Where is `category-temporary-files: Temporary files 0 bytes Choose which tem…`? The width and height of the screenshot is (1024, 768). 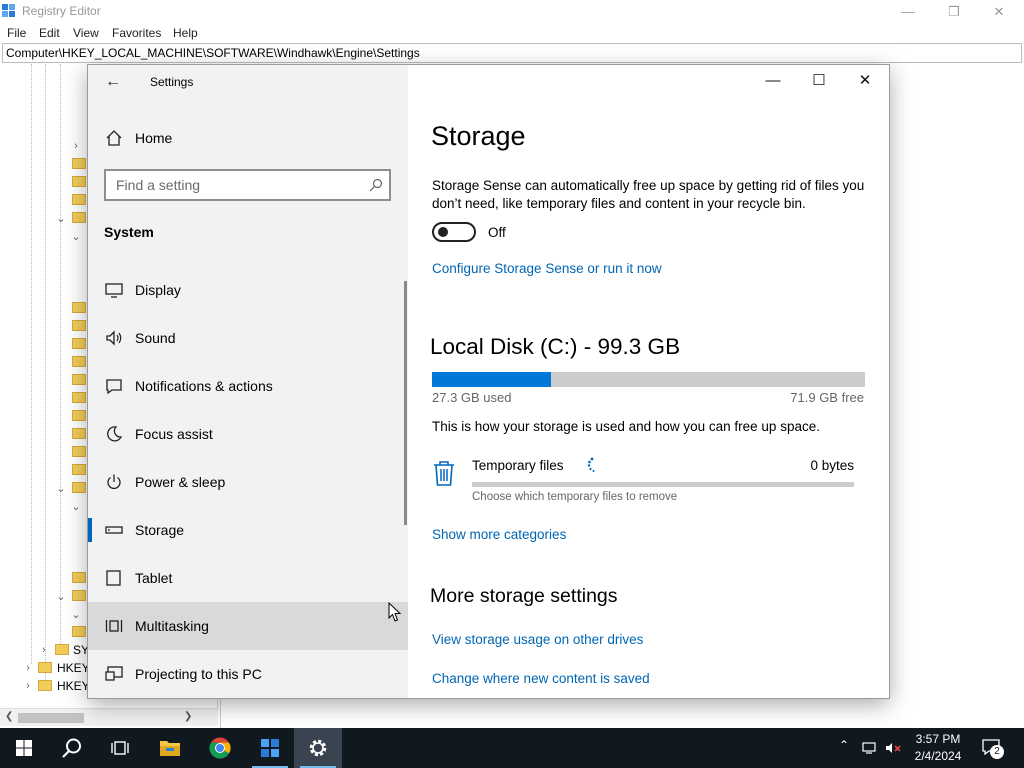
category-temporary-files: Temporary files 0 bytes Choose which tem… is located at coordinates (648, 481).